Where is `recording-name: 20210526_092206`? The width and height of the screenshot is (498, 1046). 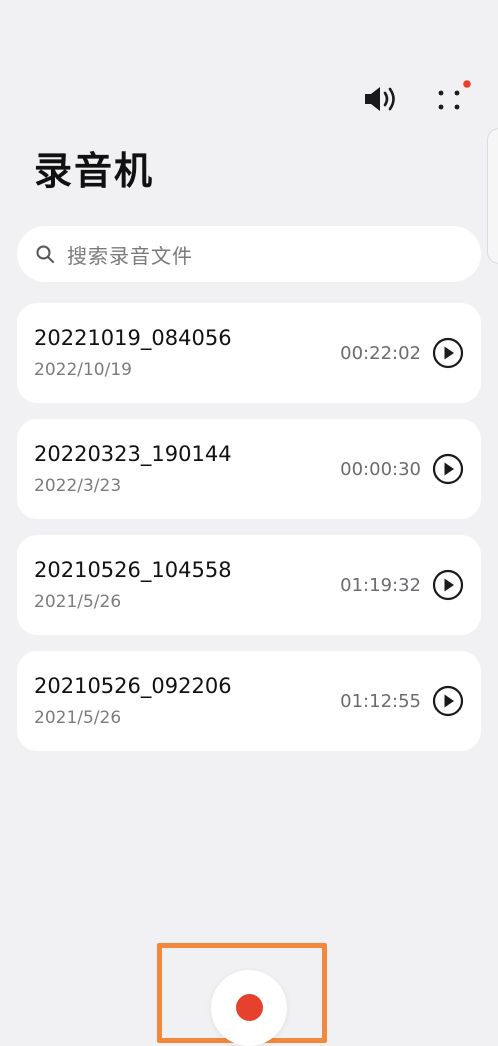 recording-name: 20210526_092206 is located at coordinates (133, 686).